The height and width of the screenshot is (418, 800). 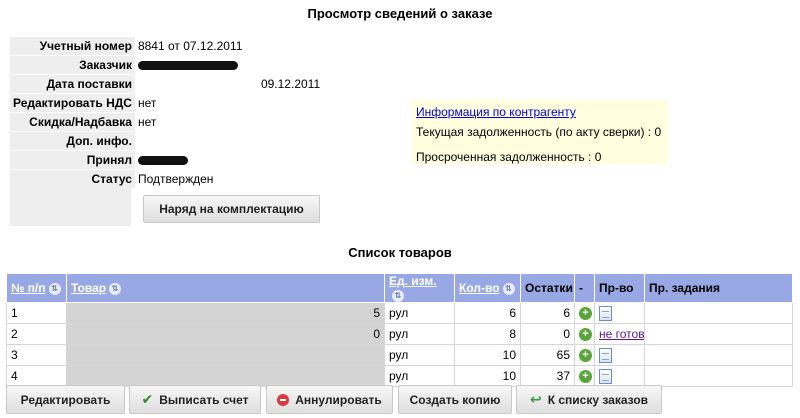 What do you see at coordinates (718, 288) in the screenshot?
I see `col-production-task: Пр. задания` at bounding box center [718, 288].